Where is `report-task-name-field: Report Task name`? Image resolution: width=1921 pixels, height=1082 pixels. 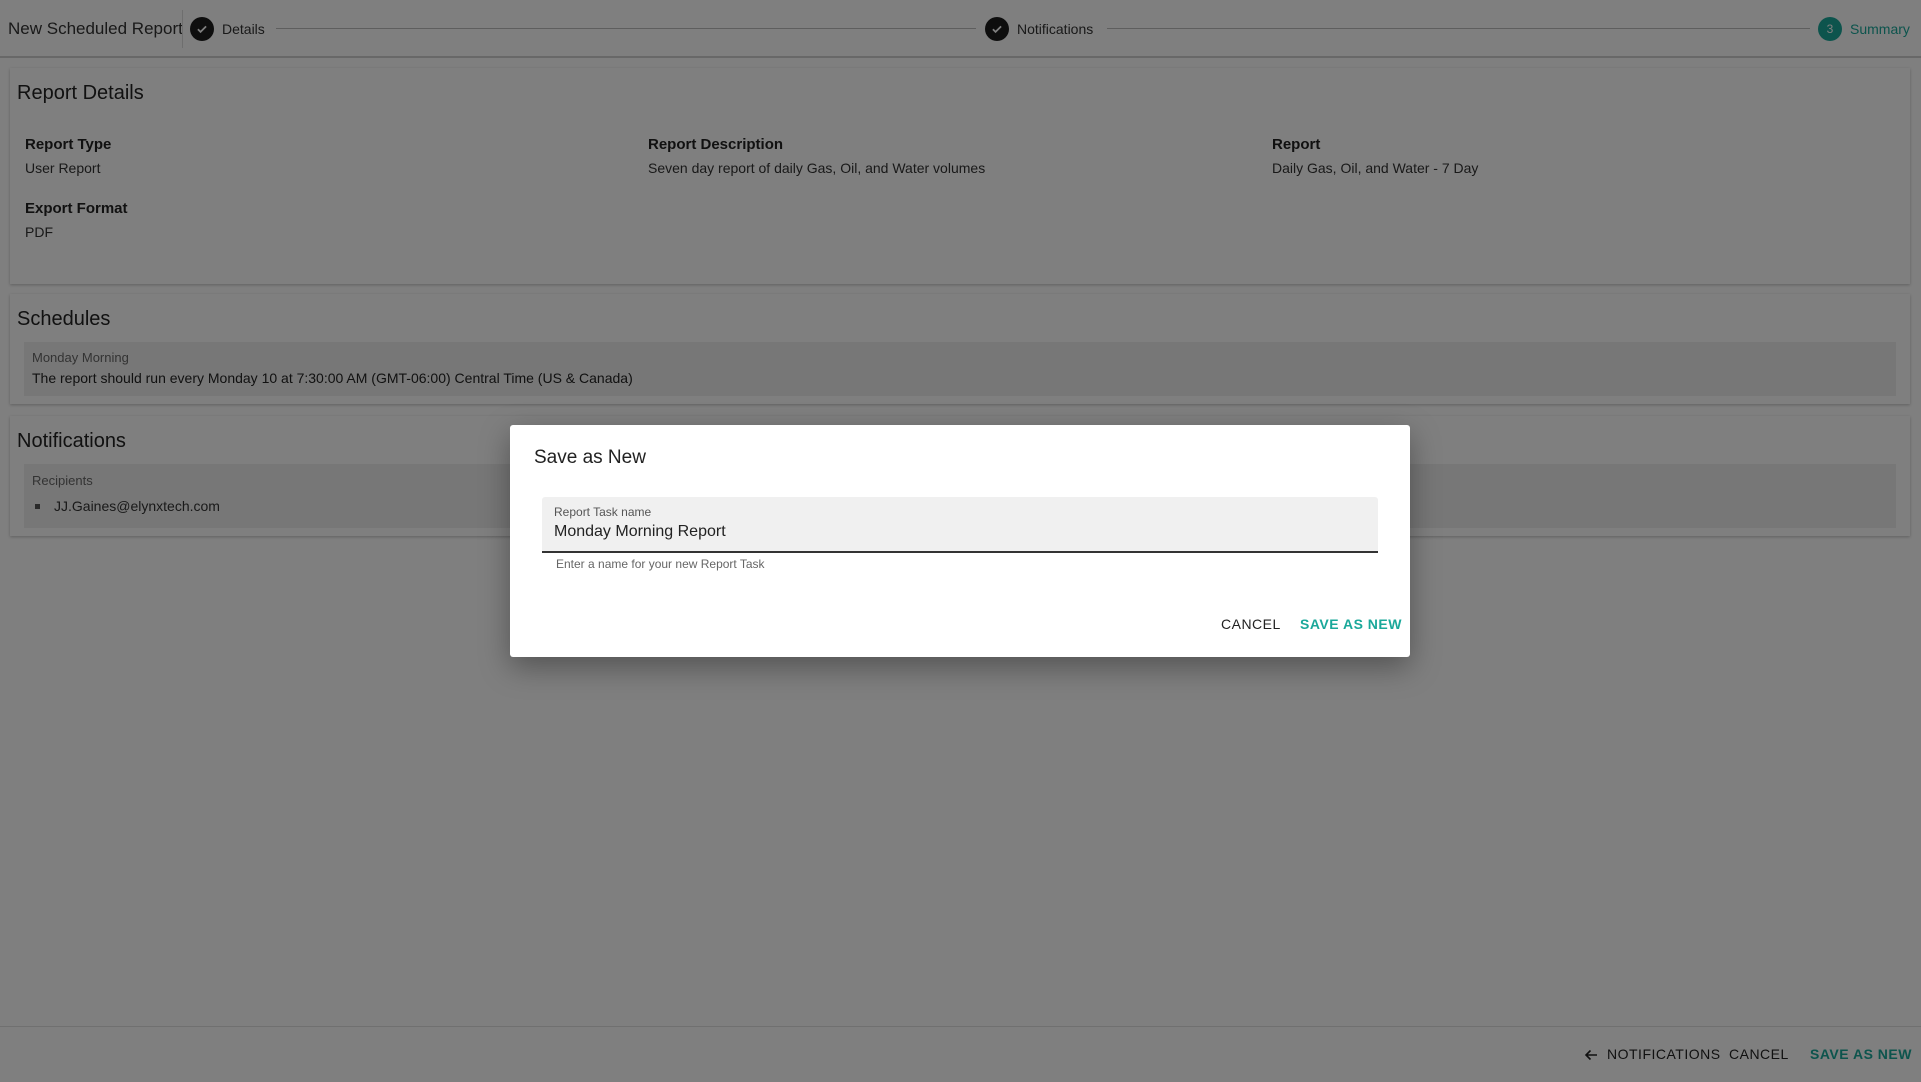
report-task-name-field: Report Task name is located at coordinates (960, 525).